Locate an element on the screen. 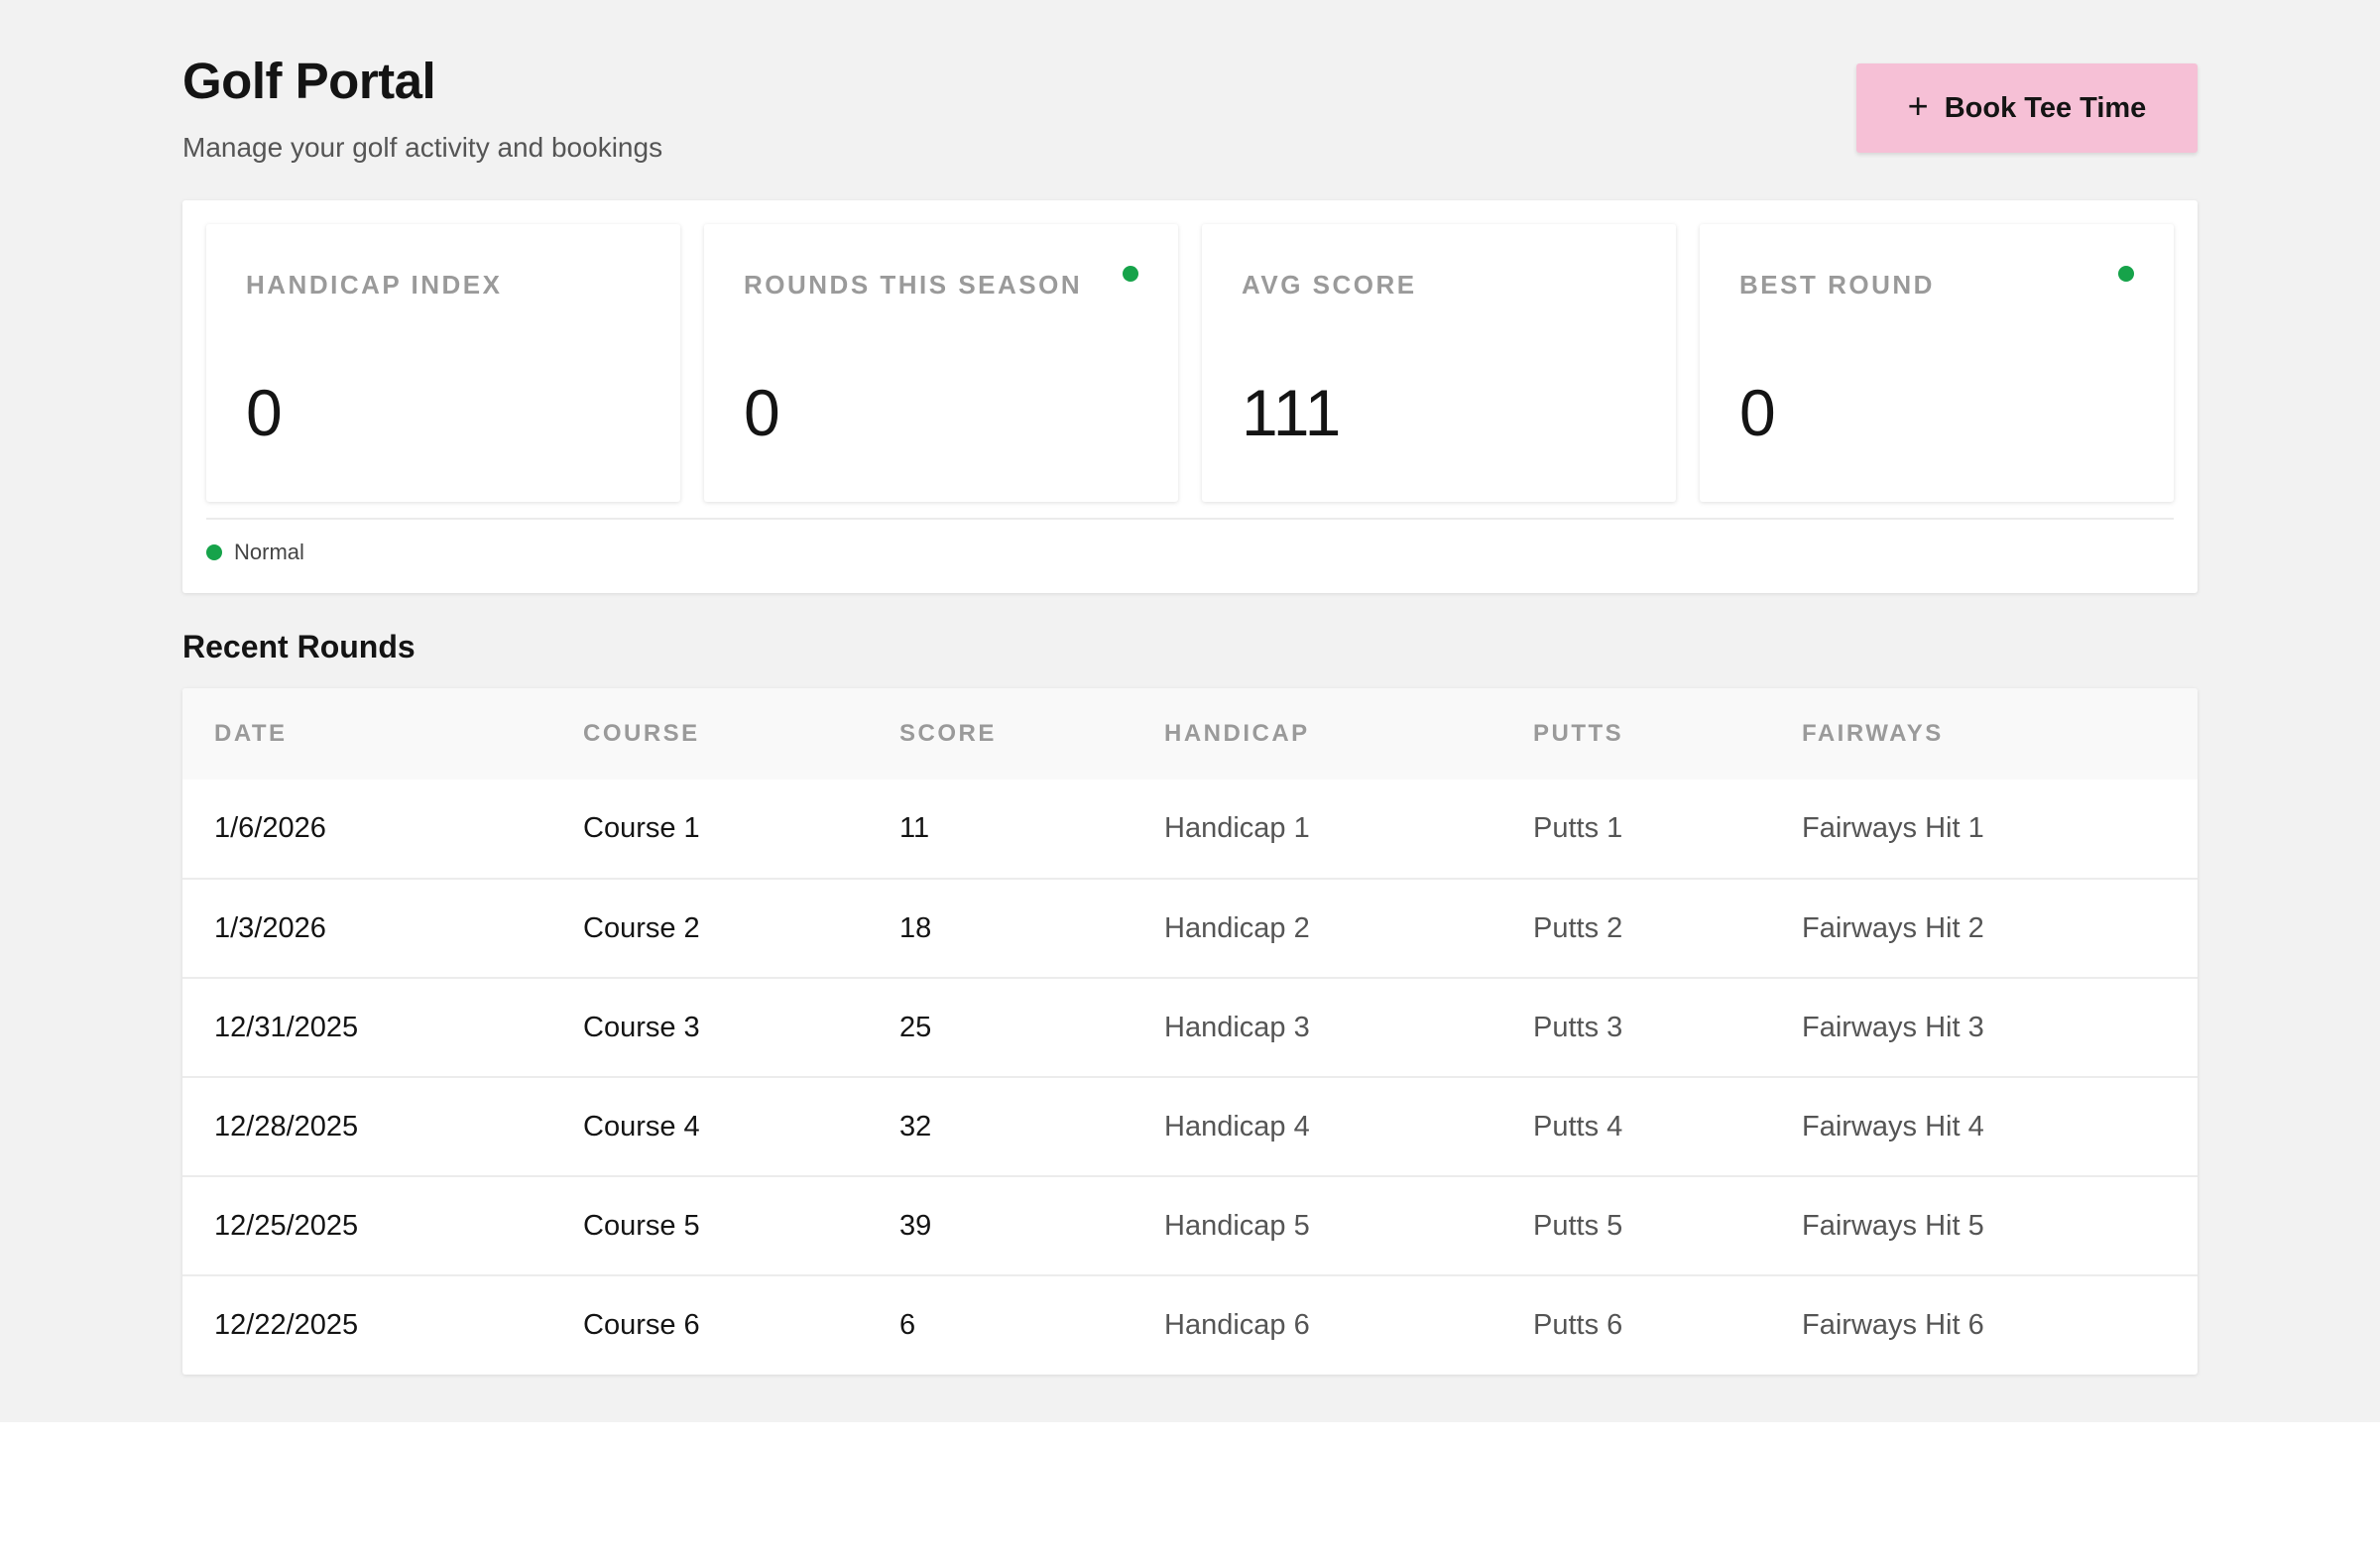 This screenshot has height=1563, width=2380. column-header-score: SCORE is located at coordinates (1000, 734).